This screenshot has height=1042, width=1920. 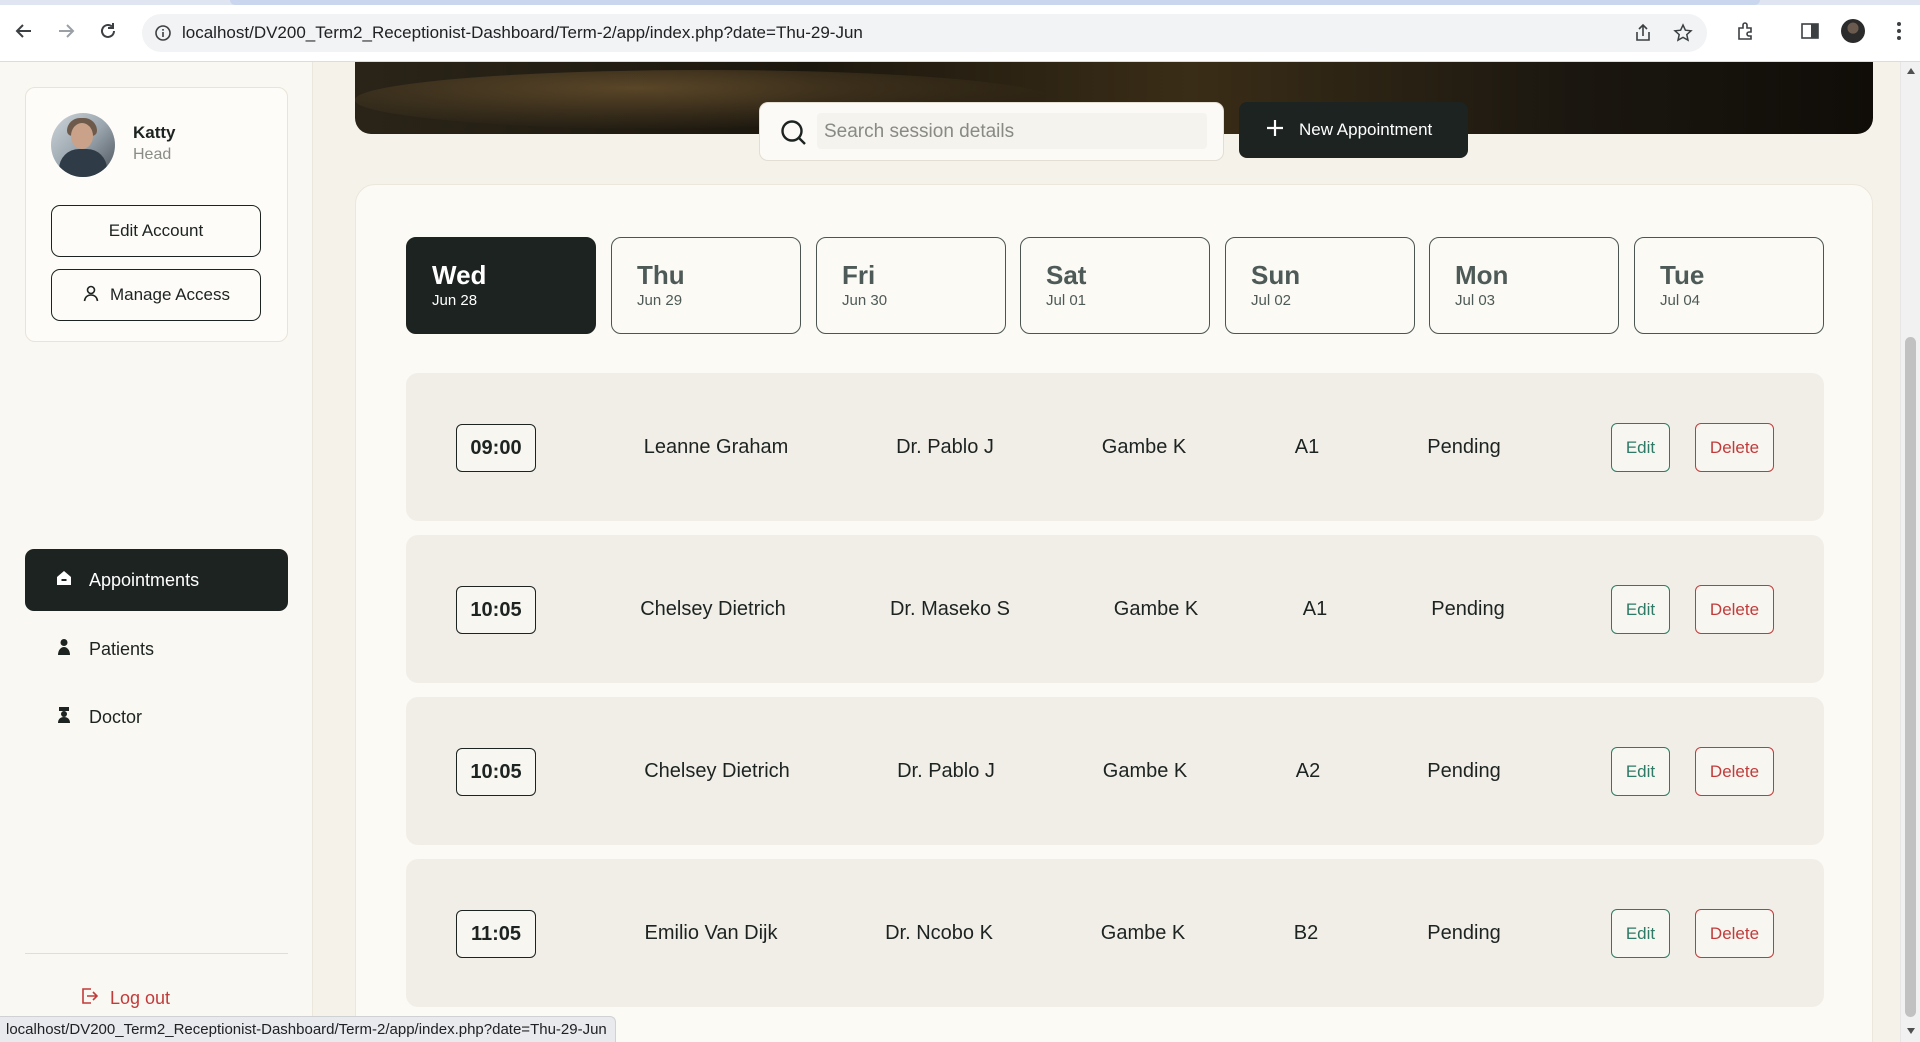 What do you see at coordinates (1276, 275) in the screenshot?
I see `day-name: Sun` at bounding box center [1276, 275].